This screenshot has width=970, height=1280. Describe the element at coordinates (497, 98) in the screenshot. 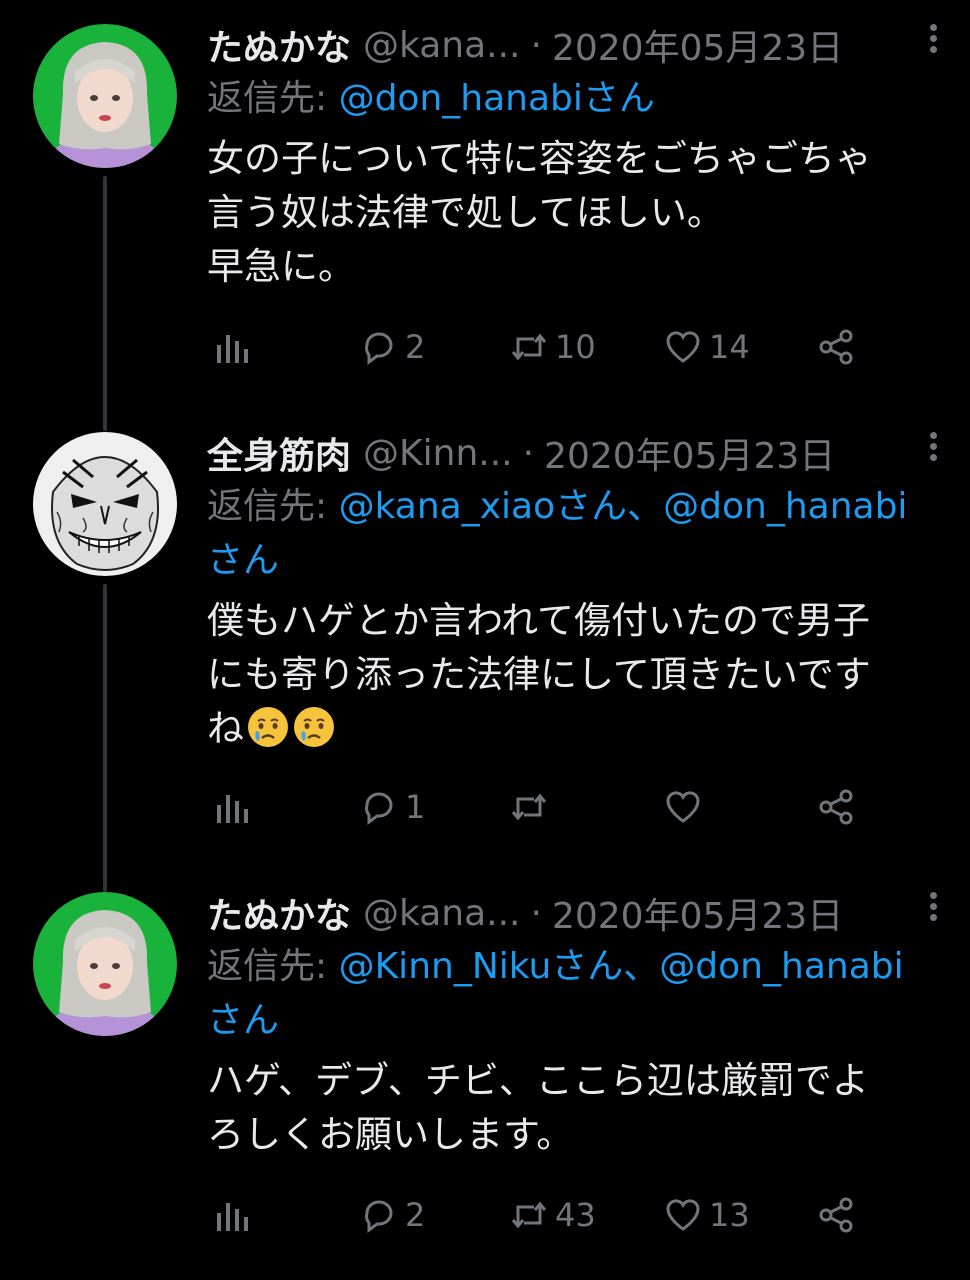

I see `mention-link: @don_hanabiさん` at that location.